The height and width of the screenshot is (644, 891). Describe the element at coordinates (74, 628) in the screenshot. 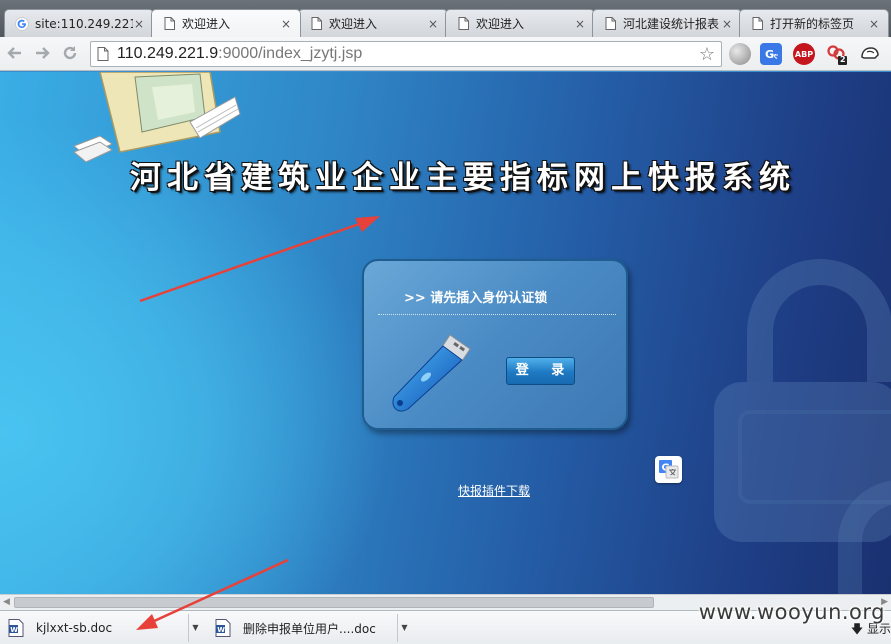

I see `download-filename: kjlxxt-sb.doc` at that location.